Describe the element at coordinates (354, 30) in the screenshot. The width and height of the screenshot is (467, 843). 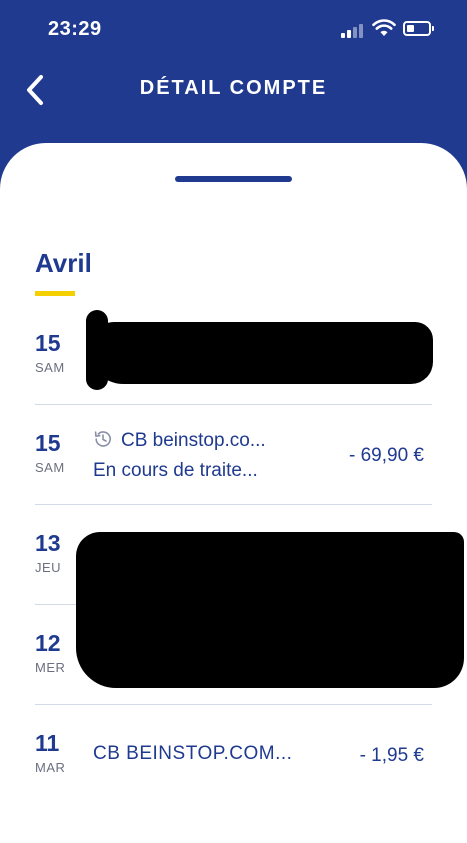
I see `cellular-signal-icon` at that location.